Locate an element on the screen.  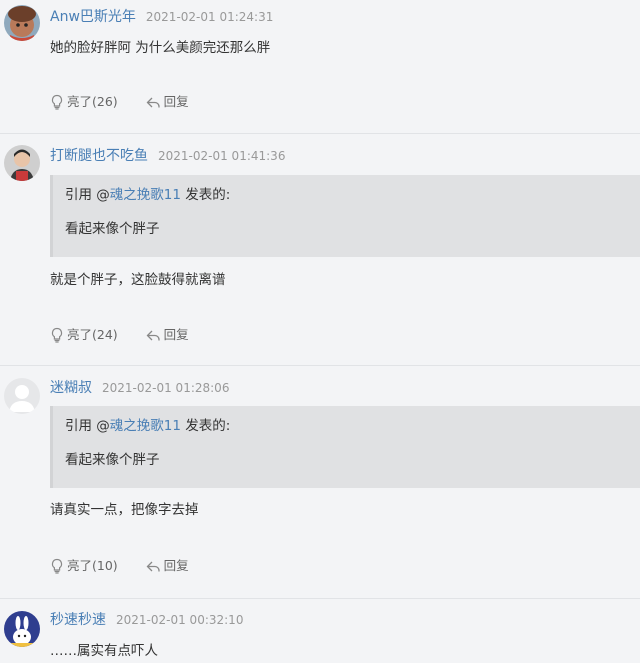
like-label: 亮了(26) is located at coordinates (92, 101).